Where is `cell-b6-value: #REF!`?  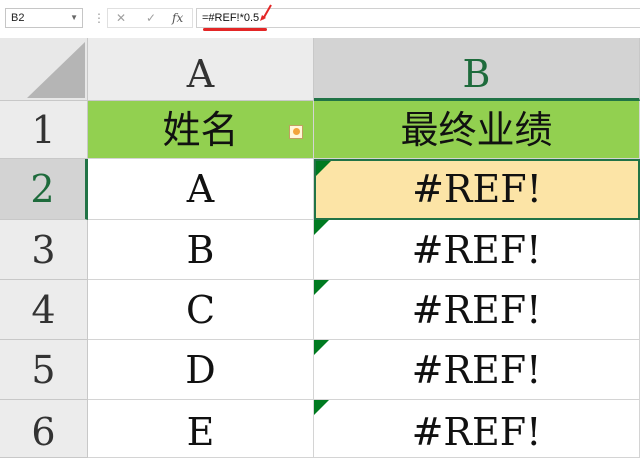 cell-b6-value: #REF! is located at coordinates (476, 432).